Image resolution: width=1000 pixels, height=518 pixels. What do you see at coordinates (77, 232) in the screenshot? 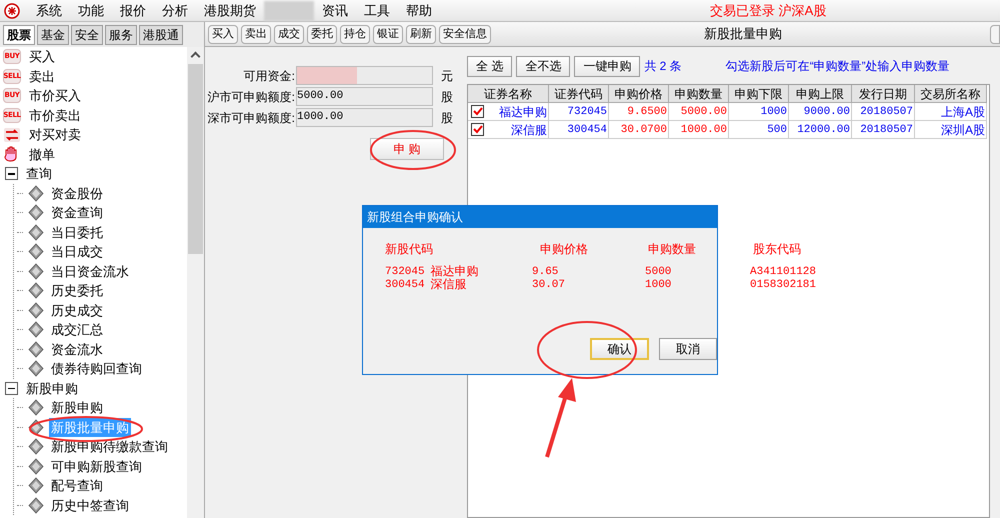
I see `tree-item: 当日委托` at bounding box center [77, 232].